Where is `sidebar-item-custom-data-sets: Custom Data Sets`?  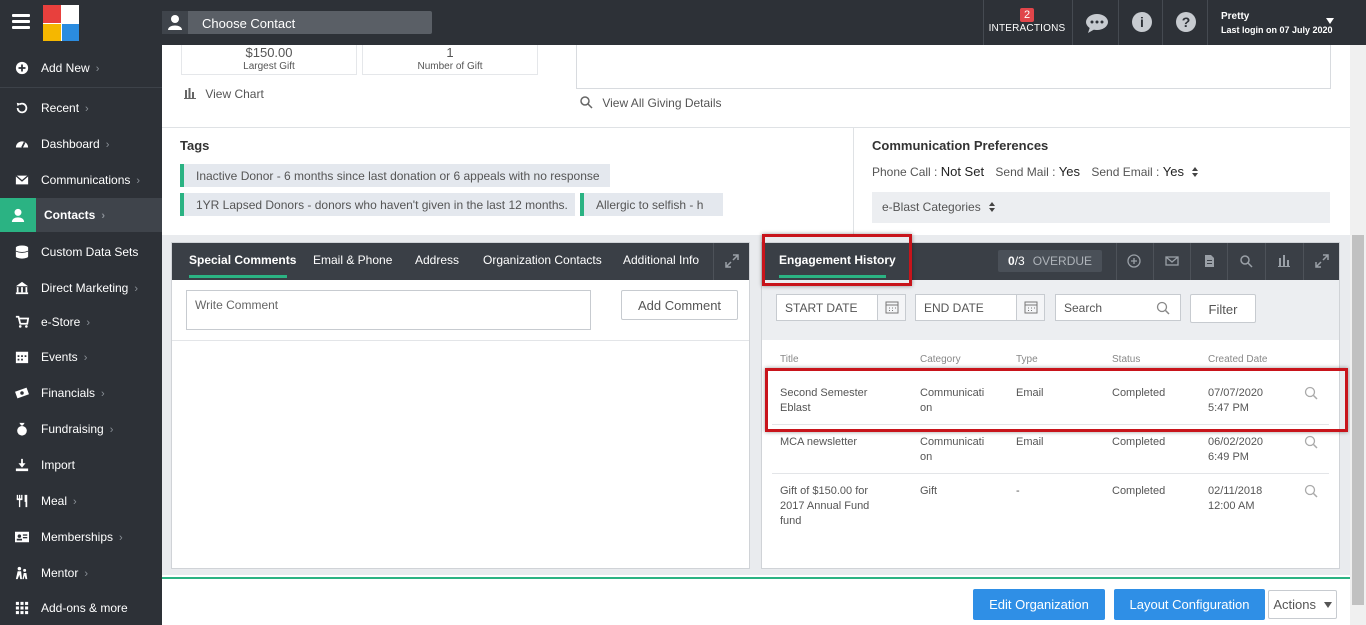 sidebar-item-custom-data-sets: Custom Data Sets is located at coordinates (81, 252).